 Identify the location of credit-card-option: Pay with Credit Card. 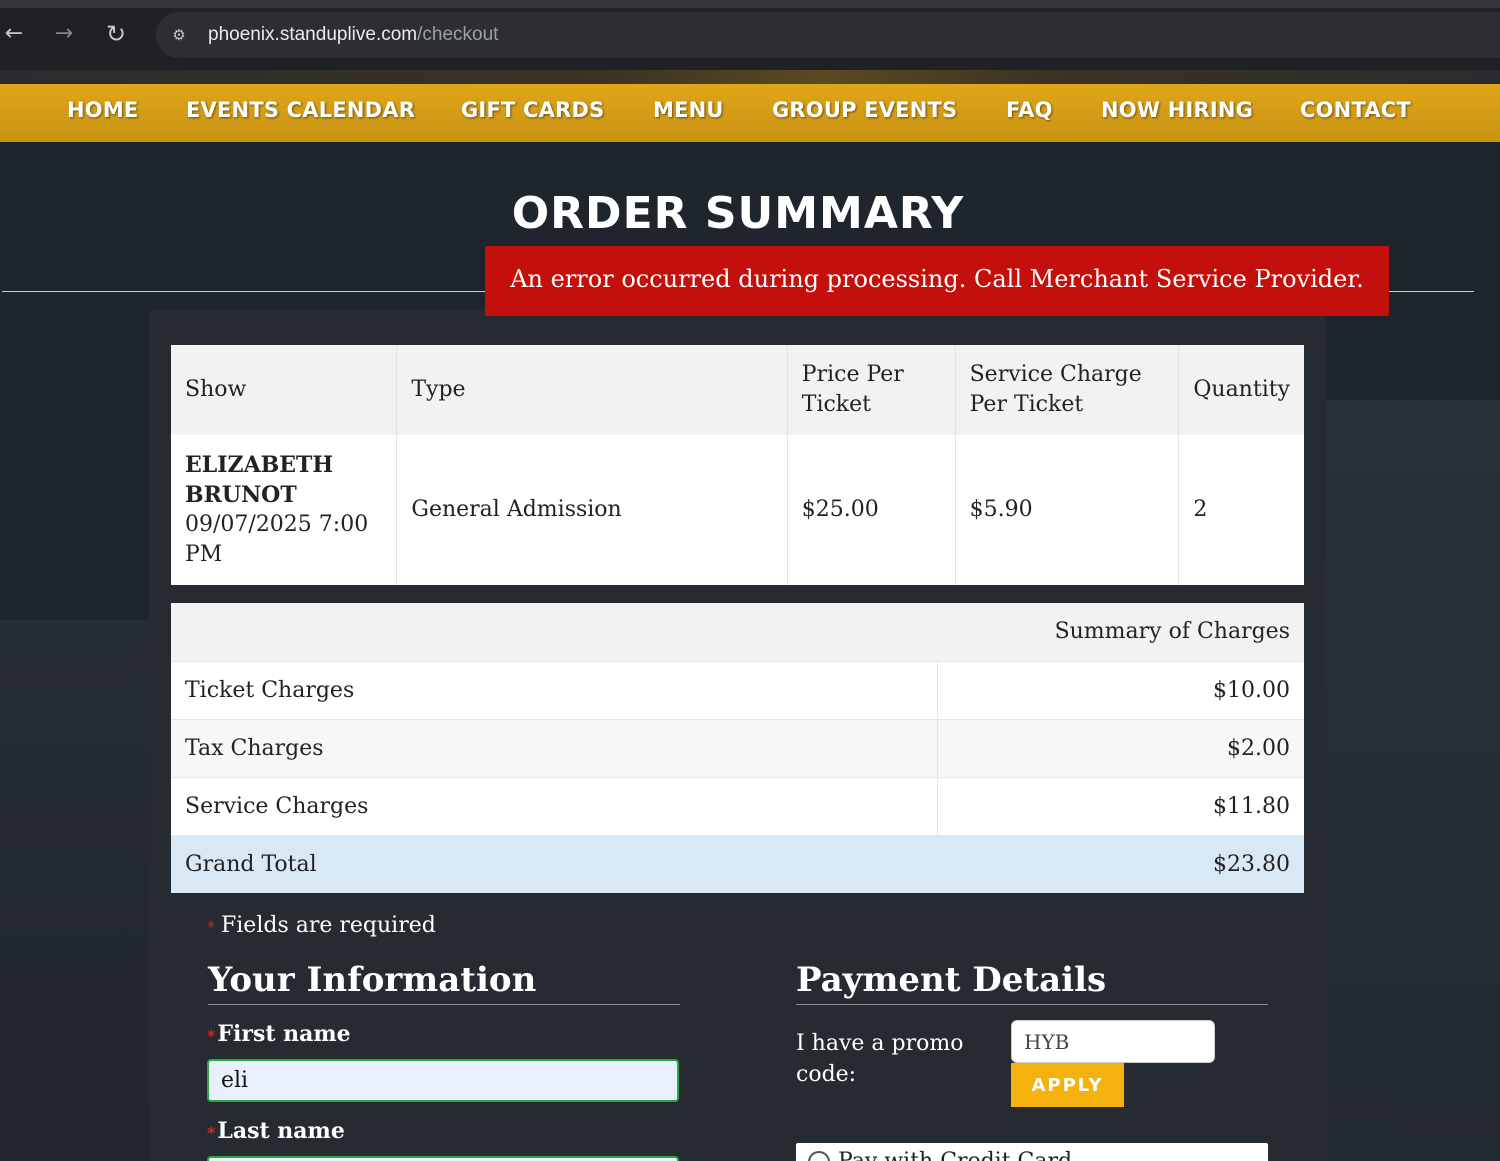
(1032, 1152).